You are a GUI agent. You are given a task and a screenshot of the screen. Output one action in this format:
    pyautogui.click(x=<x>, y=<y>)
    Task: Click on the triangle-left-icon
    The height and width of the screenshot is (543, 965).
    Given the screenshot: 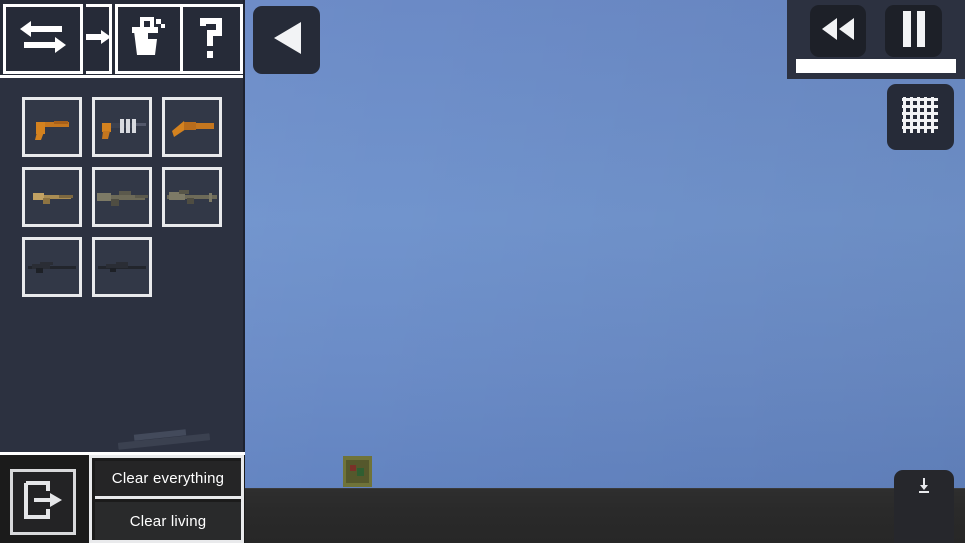 What is the action you would take?
    pyautogui.click(x=287, y=40)
    